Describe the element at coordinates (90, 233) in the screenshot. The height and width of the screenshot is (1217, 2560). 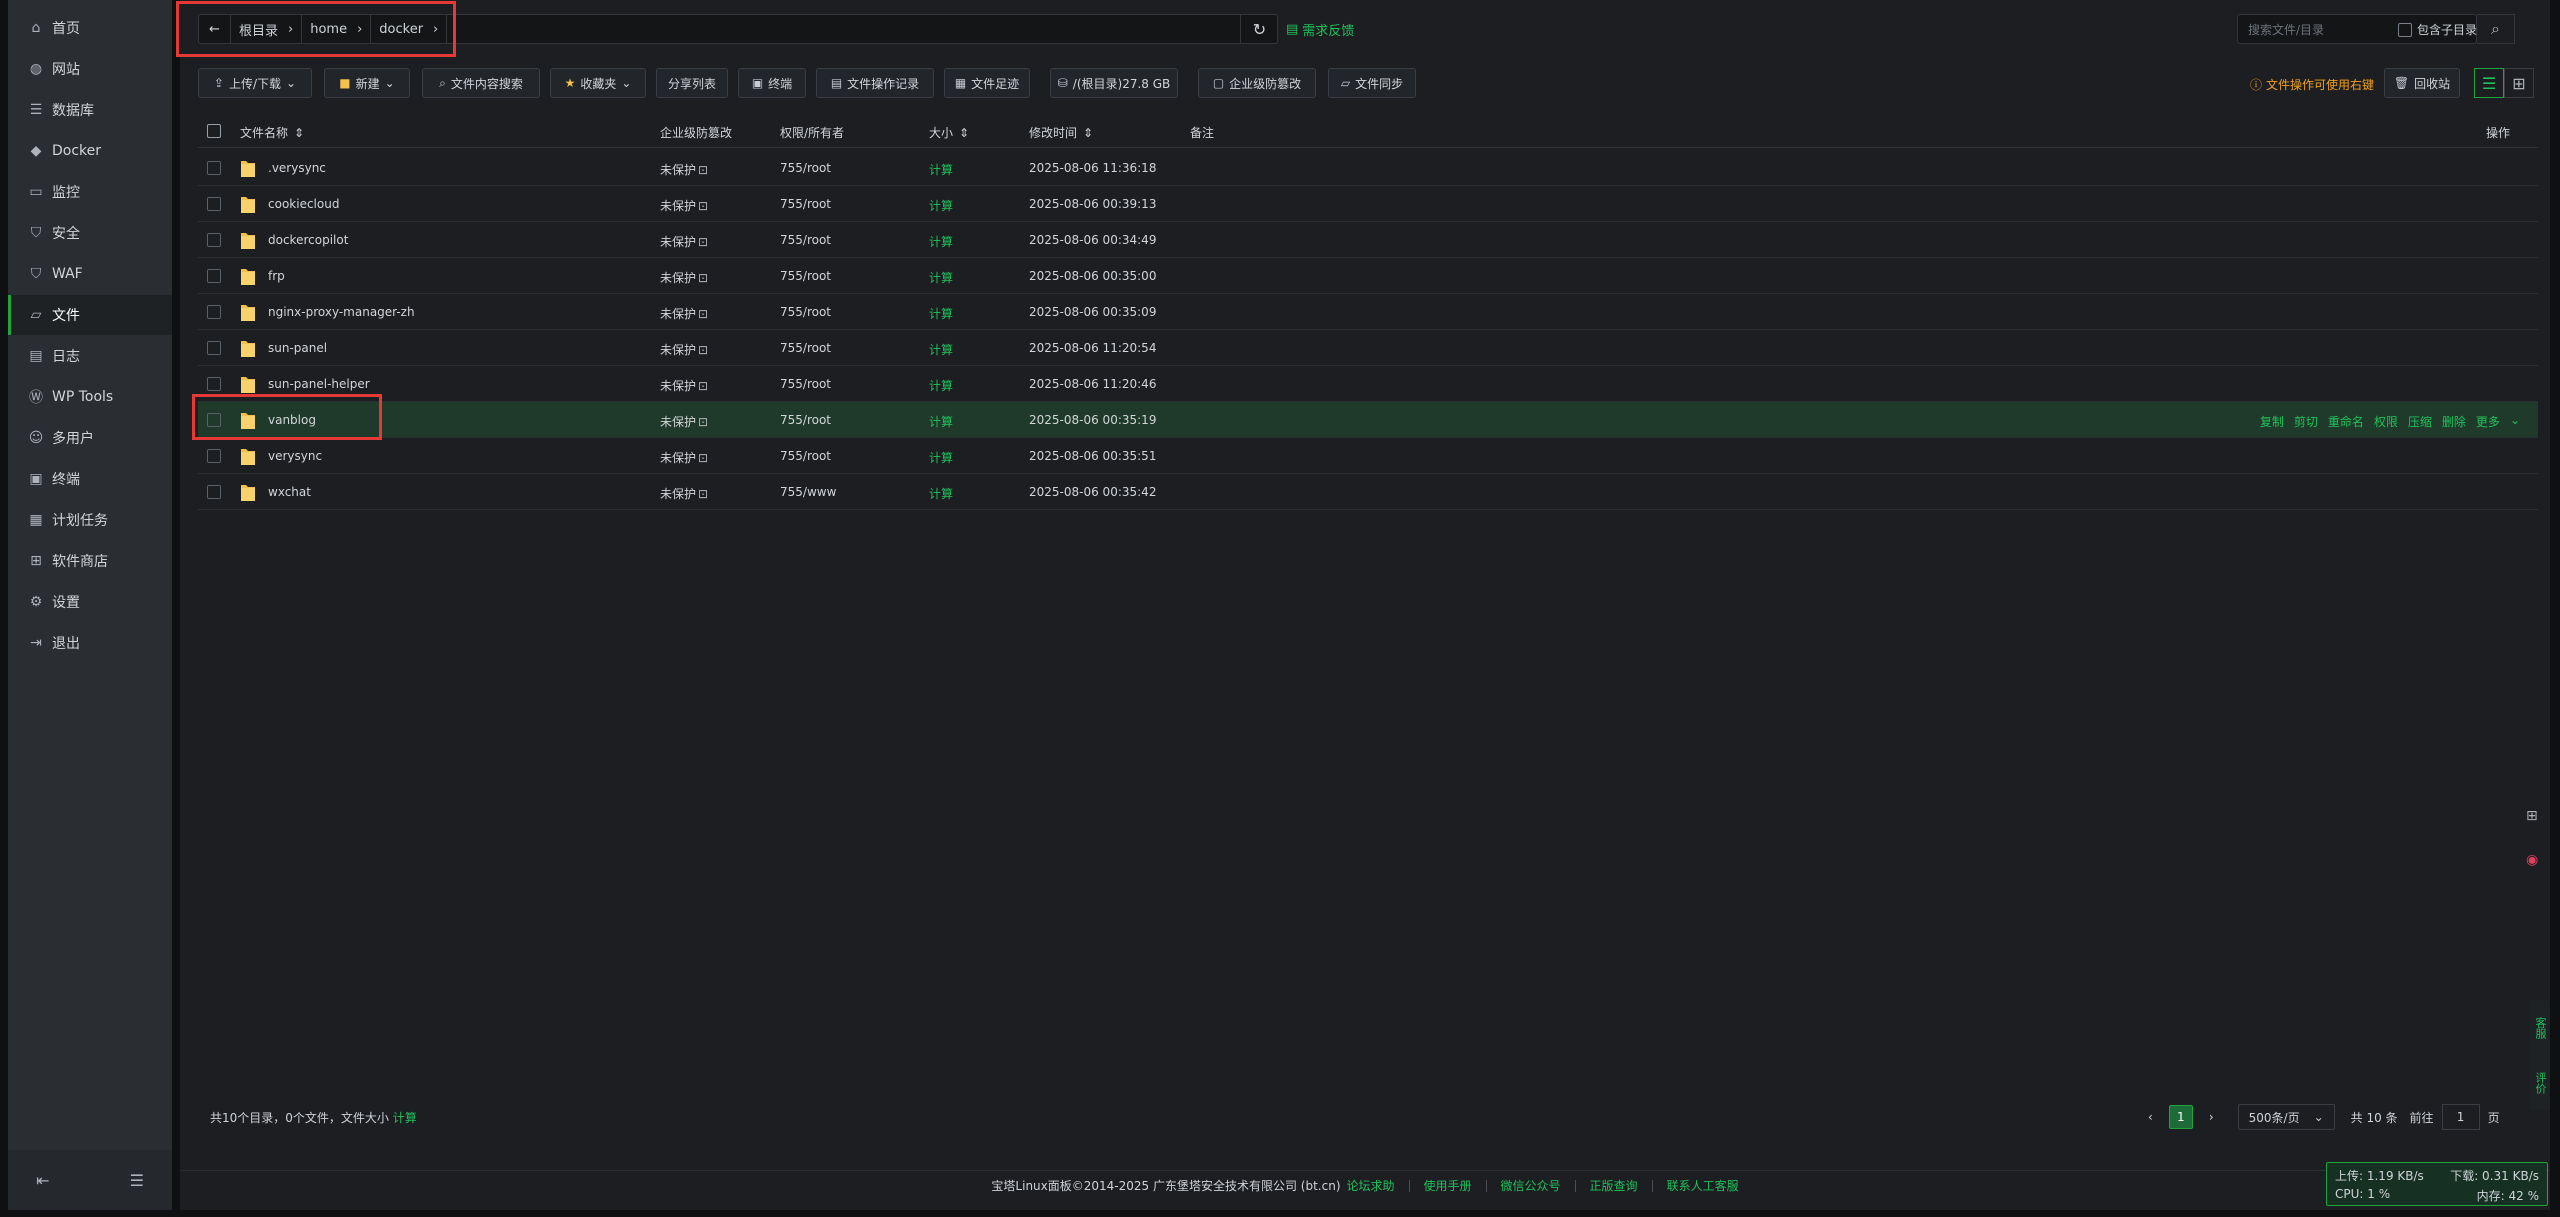
I see `sidebar-item-security: ⛉ 安全` at that location.